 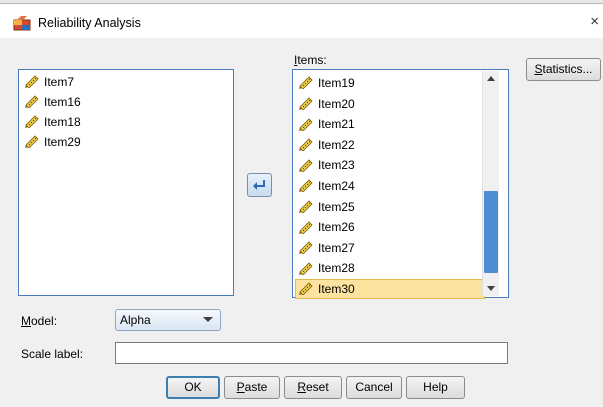 I want to click on title-bar: Reliability Analysis ×, so click(x=301, y=21).